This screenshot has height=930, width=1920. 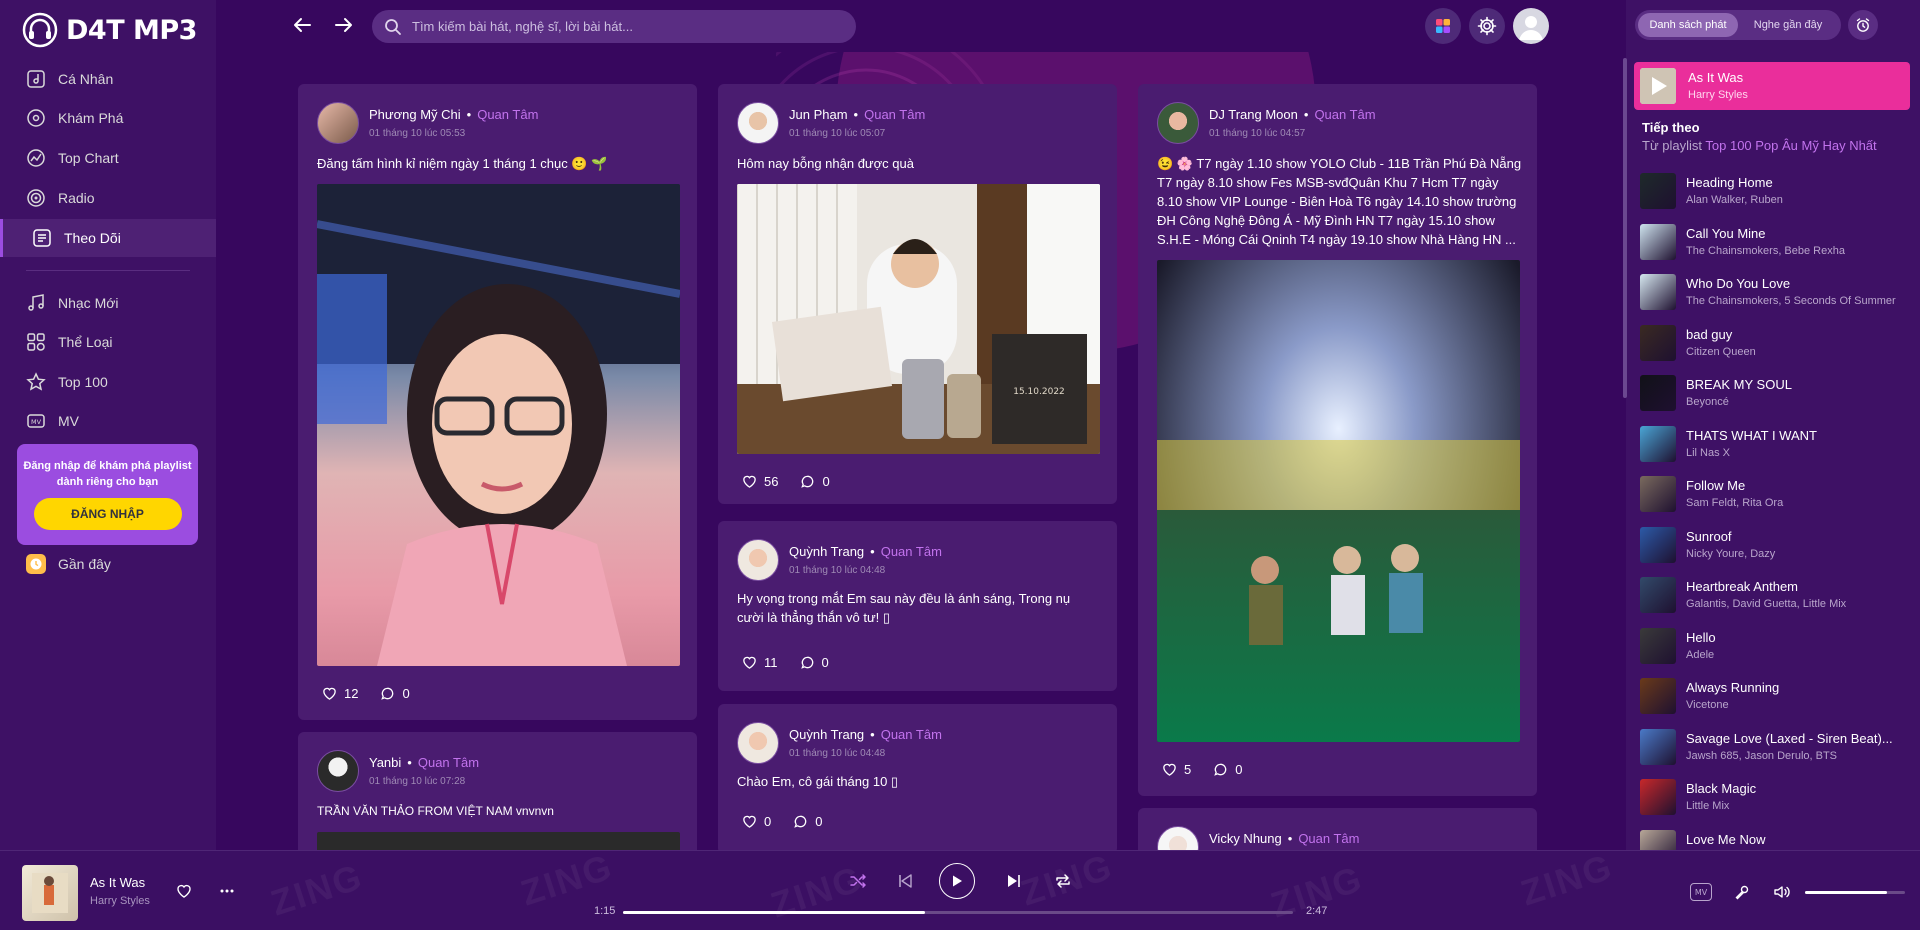 I want to click on repeat-button, so click(x=1063, y=881).